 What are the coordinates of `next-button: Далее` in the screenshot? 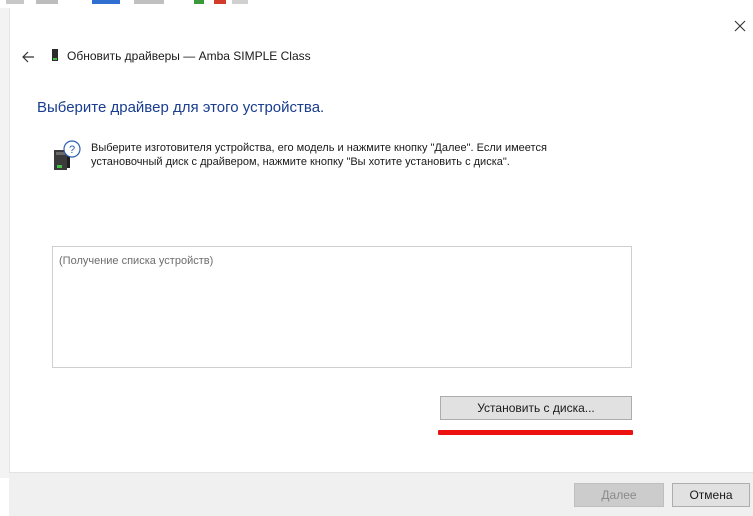 It's located at (619, 495).